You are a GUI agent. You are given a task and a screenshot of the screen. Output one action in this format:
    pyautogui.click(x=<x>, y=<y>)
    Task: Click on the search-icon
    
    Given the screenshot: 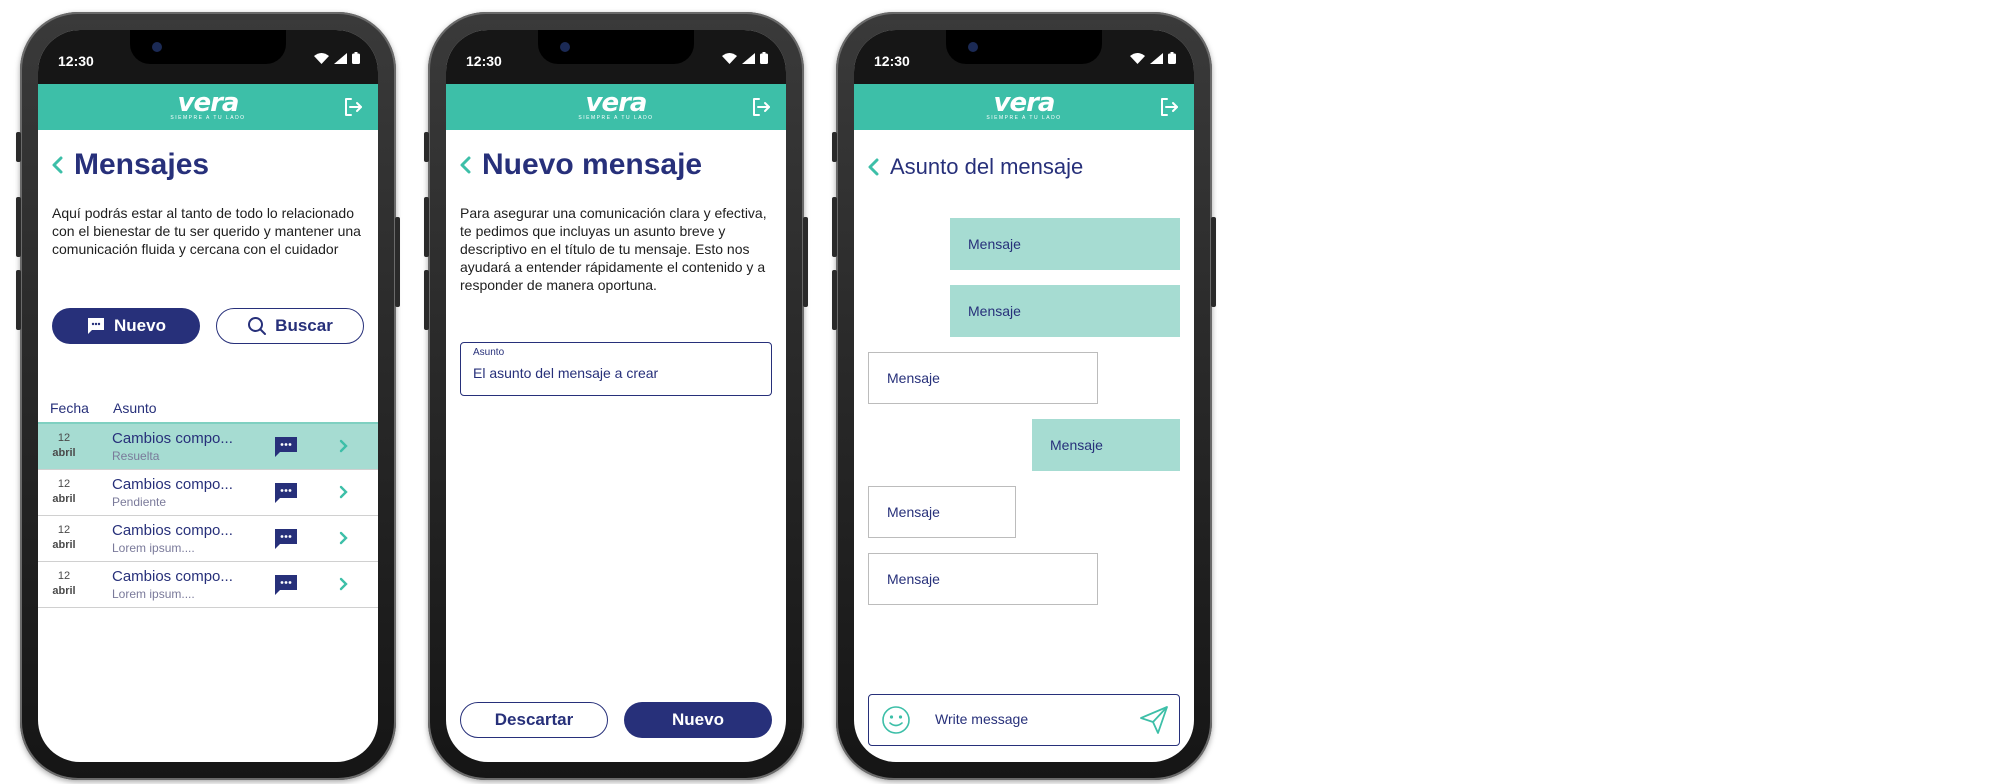 What is the action you would take?
    pyautogui.click(x=257, y=326)
    